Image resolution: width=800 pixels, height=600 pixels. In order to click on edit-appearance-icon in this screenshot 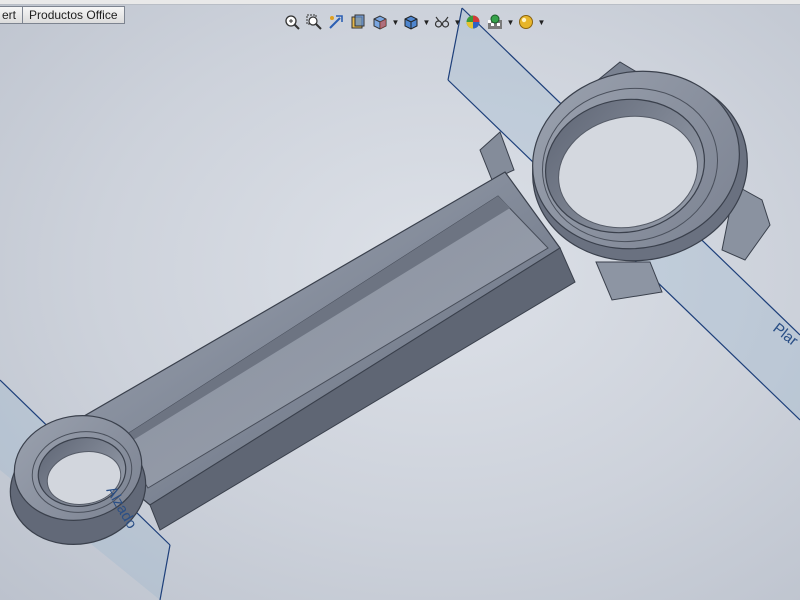, I will do `click(473, 22)`.